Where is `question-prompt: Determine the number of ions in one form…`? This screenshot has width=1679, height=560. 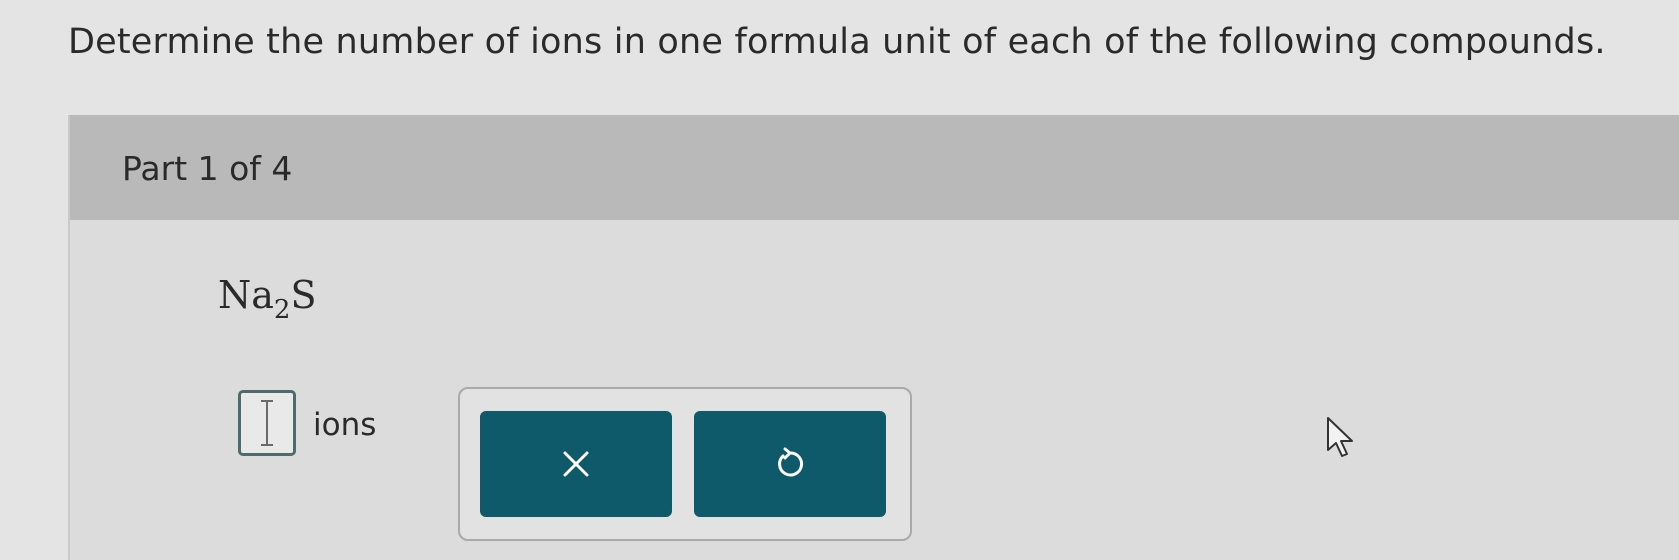
question-prompt: Determine the number of ions in one form… is located at coordinates (837, 42).